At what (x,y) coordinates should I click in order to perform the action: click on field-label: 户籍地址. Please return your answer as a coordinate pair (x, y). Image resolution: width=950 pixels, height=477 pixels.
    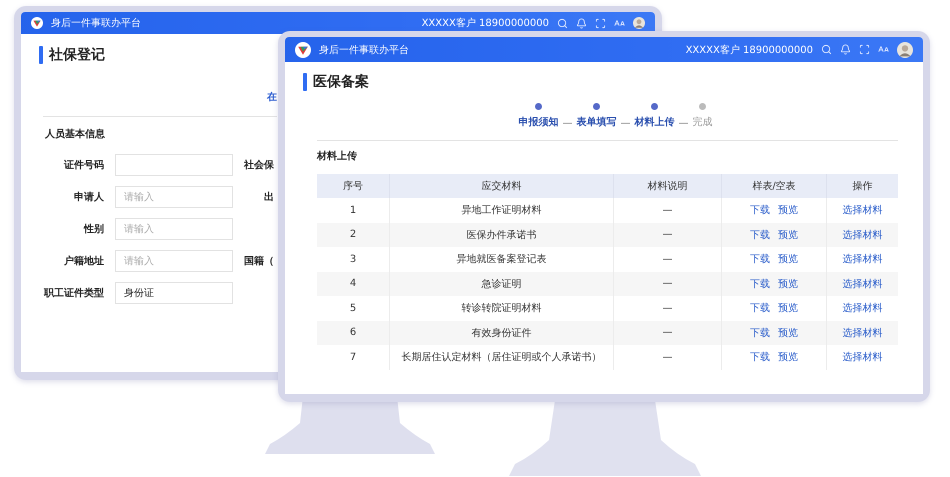
    Looking at the image, I should click on (83, 261).